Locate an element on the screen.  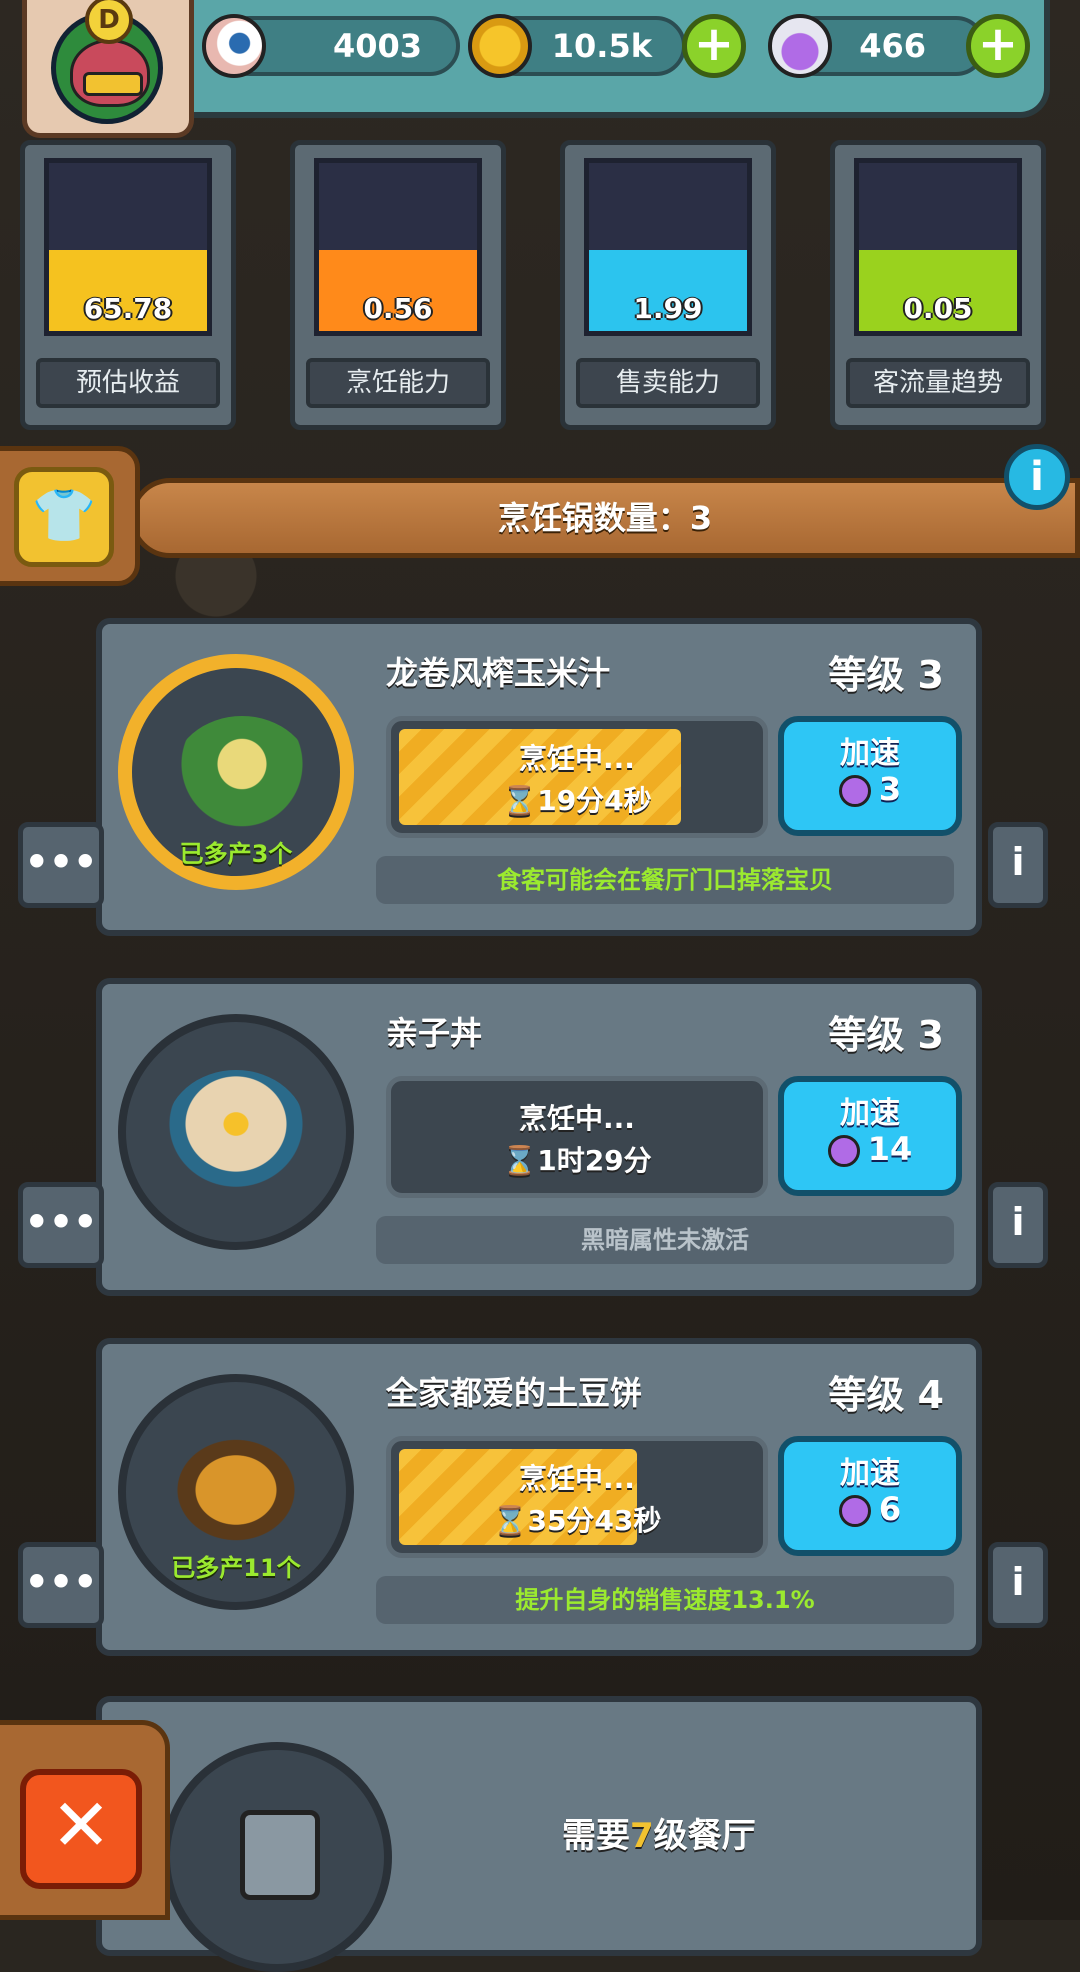
unlock-requirement: 需要7级餐厅 is located at coordinates (659, 1836).